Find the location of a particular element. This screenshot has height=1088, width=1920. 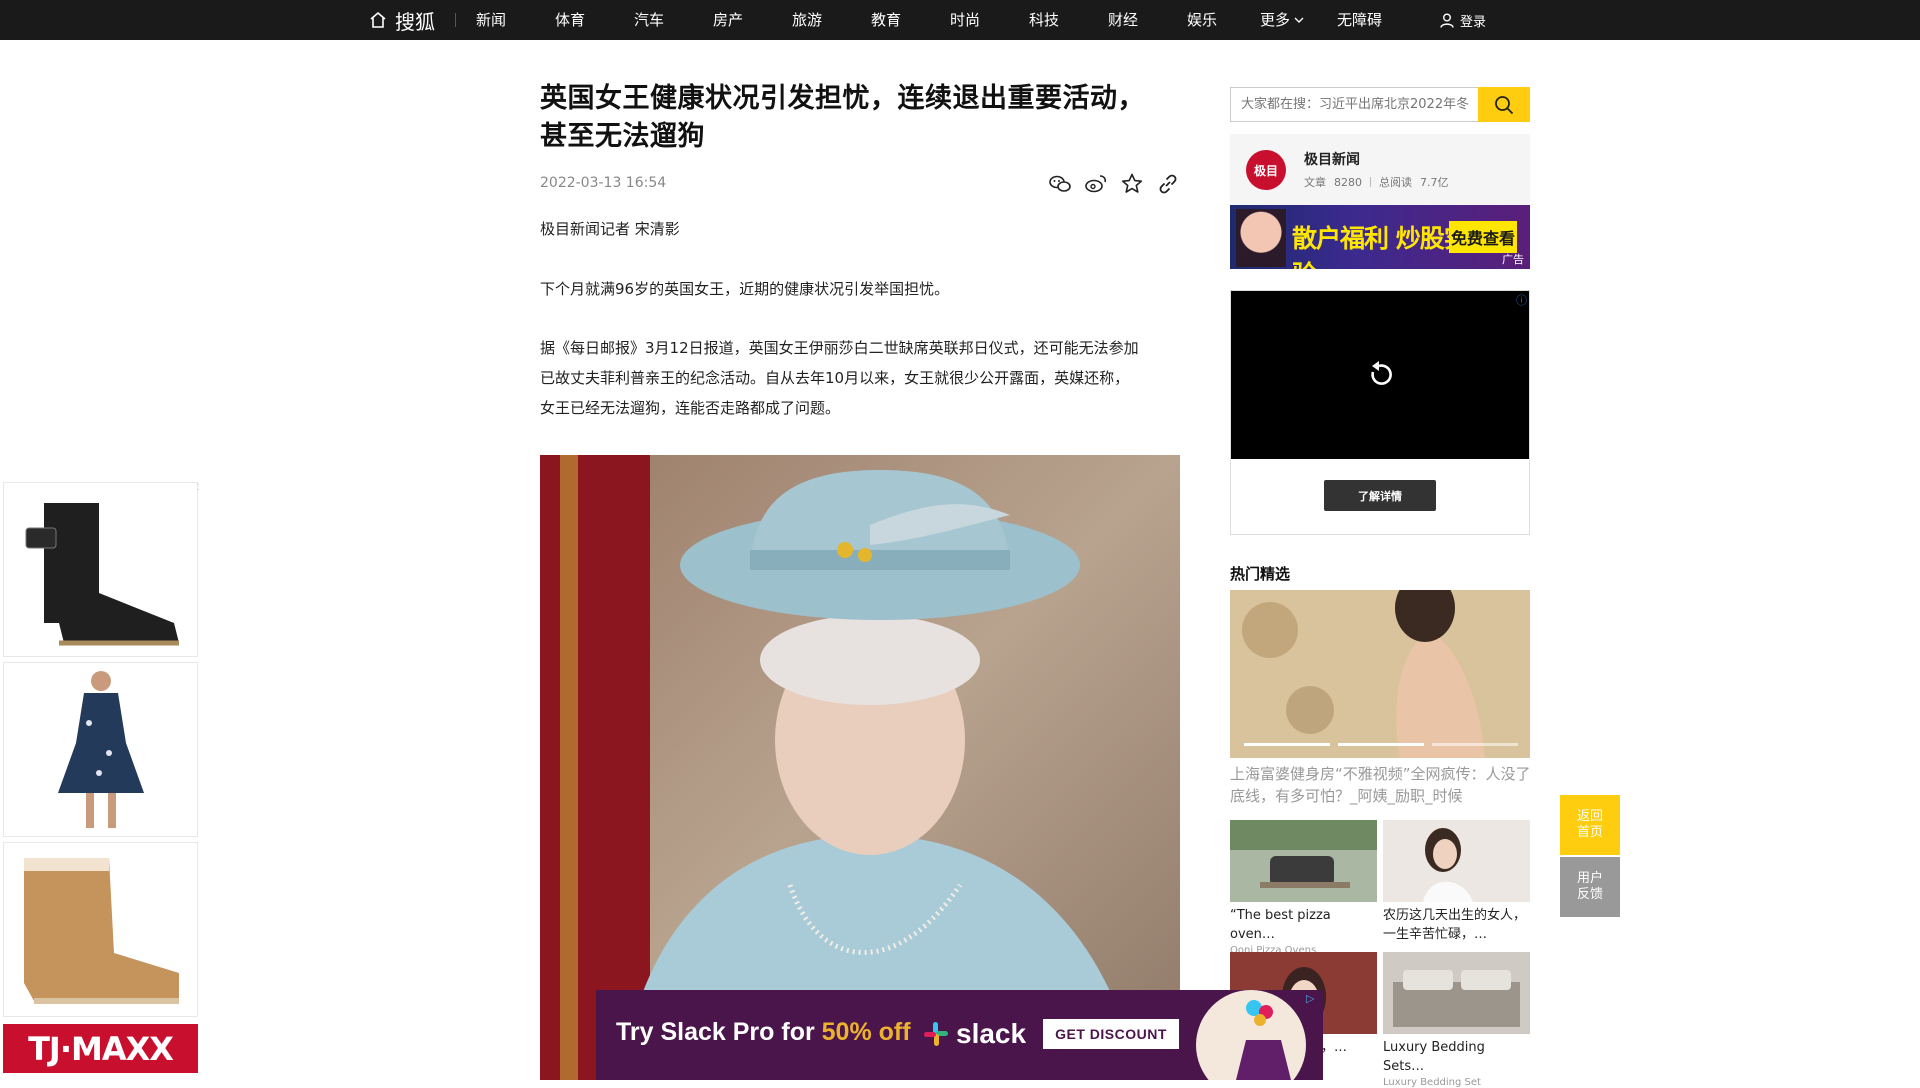

feedback-label: 用户反馈 is located at coordinates (1589, 886).